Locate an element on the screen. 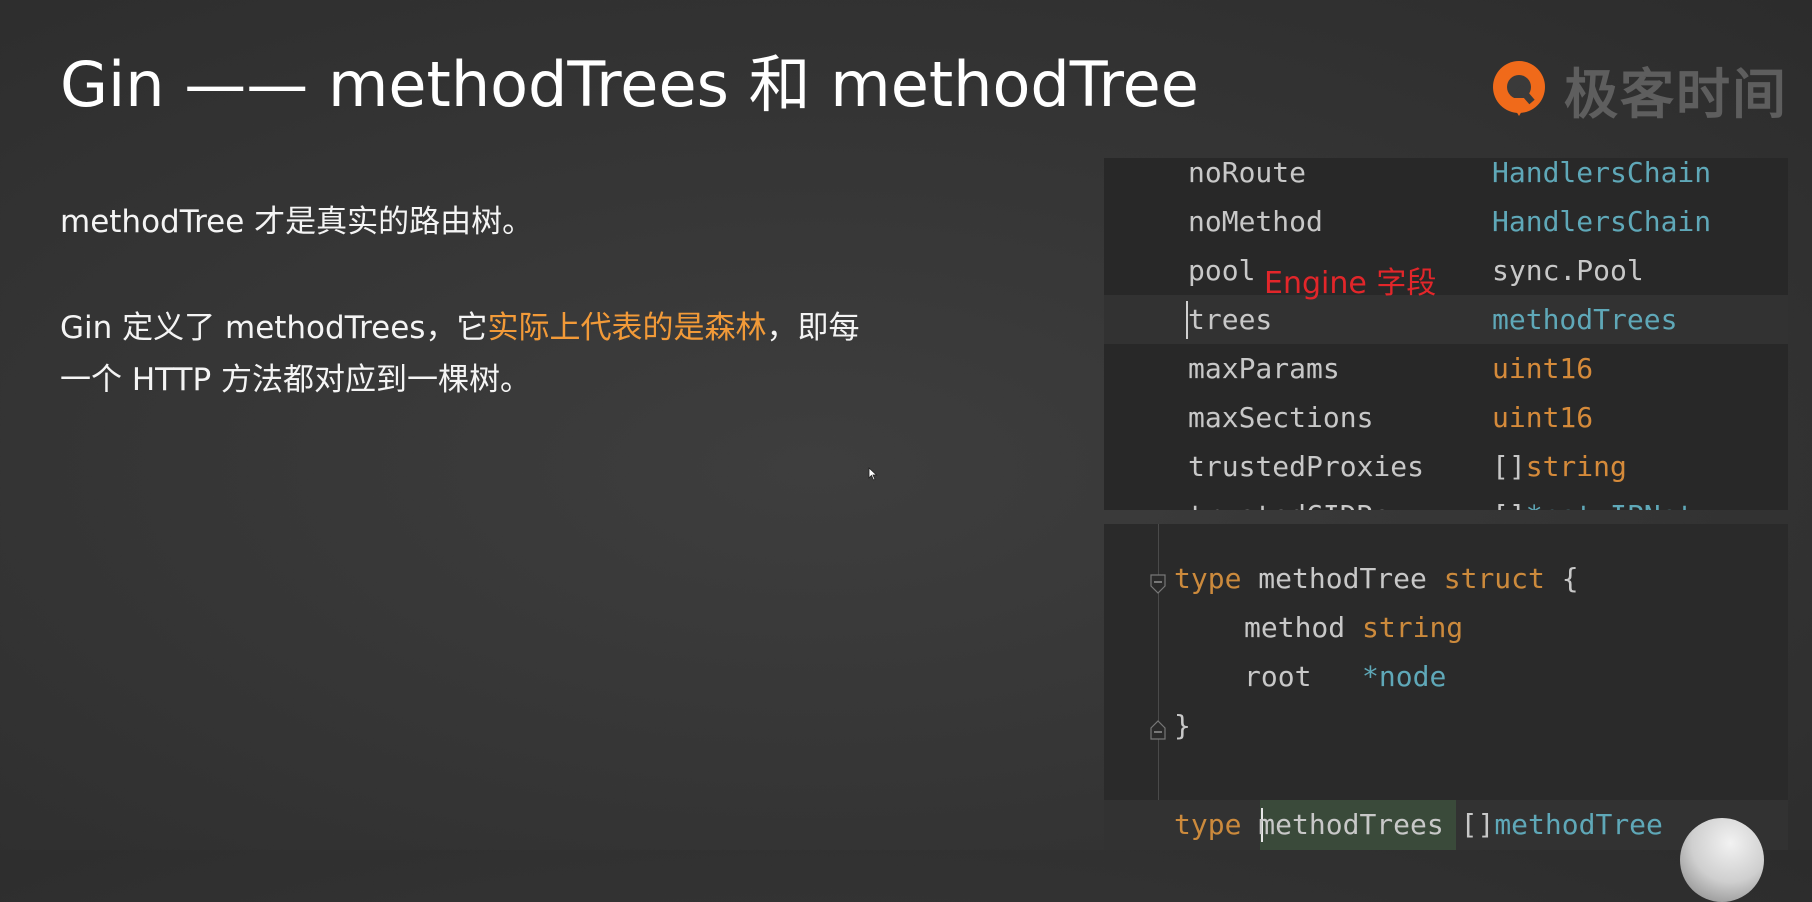 This screenshot has width=1812, height=902. brace: { is located at coordinates (1570, 578).